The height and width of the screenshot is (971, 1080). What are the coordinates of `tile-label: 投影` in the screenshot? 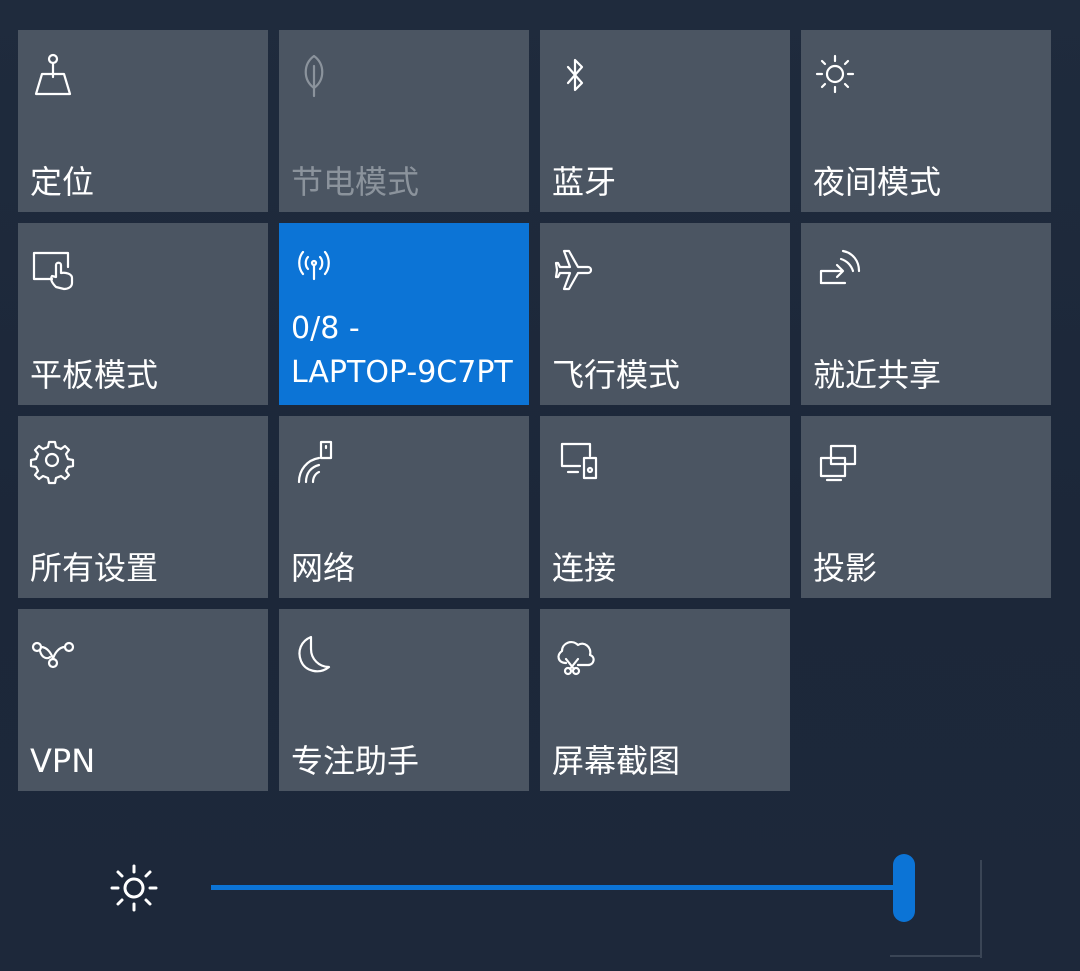 It's located at (845, 568).